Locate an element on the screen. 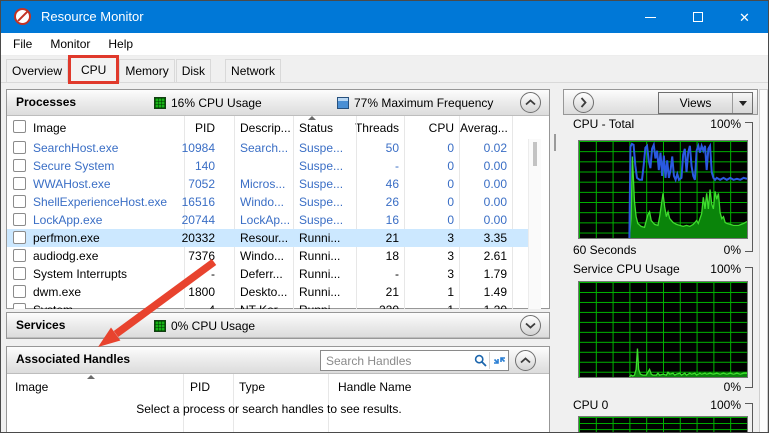 The image size is (769, 433). table-row: System 4 NT Ker... Runni... 220 1 1.20 is located at coordinates (267, 305).